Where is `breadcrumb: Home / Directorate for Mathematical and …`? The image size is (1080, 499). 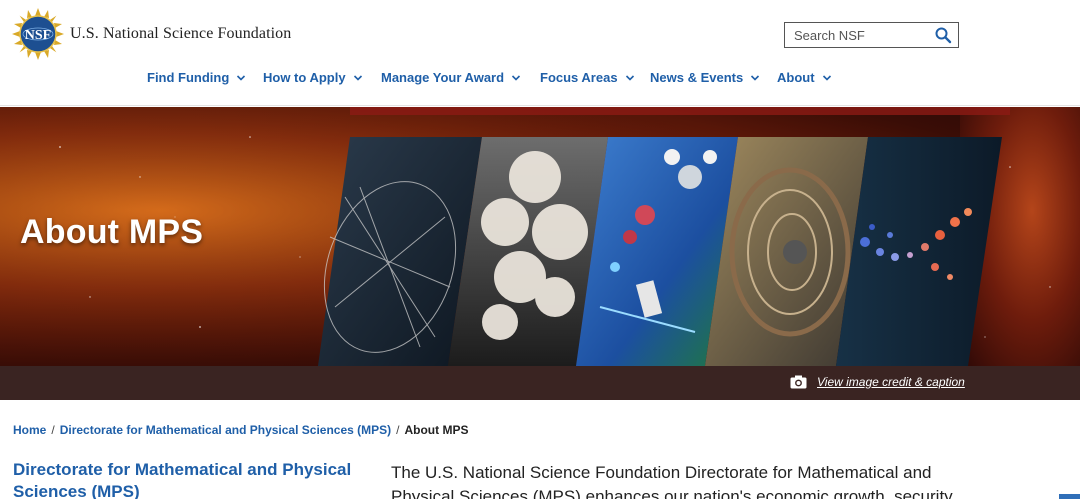 breadcrumb: Home / Directorate for Mathematical and … is located at coordinates (240, 430).